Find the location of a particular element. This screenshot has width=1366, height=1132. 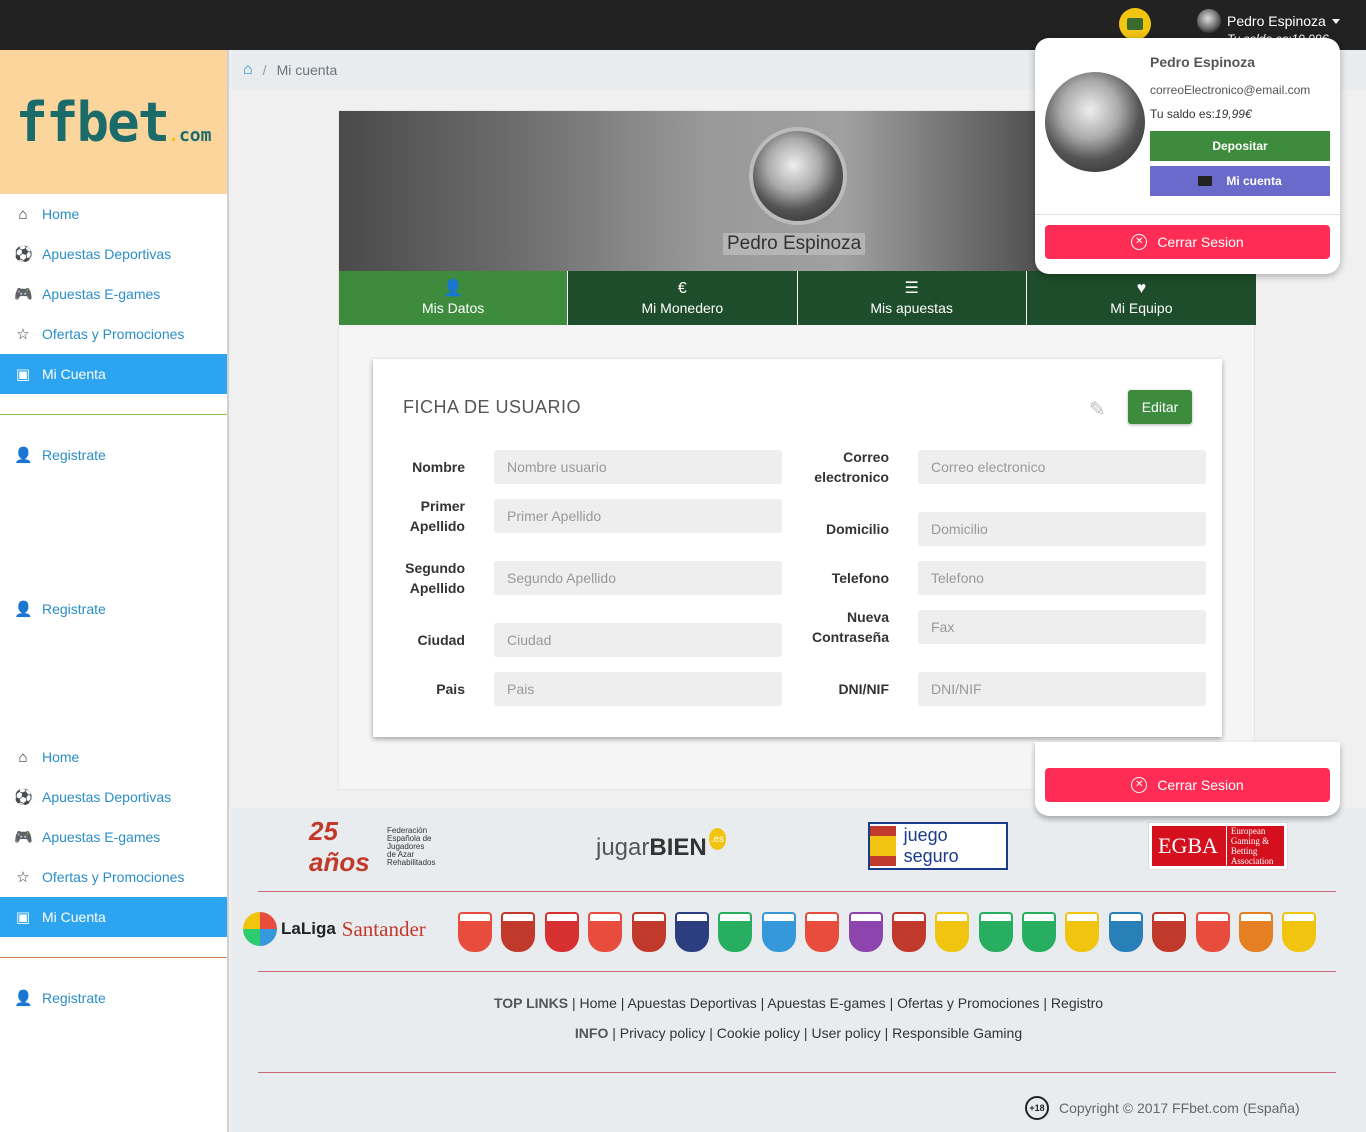

logo: ffbet.com is located at coordinates (113, 122).